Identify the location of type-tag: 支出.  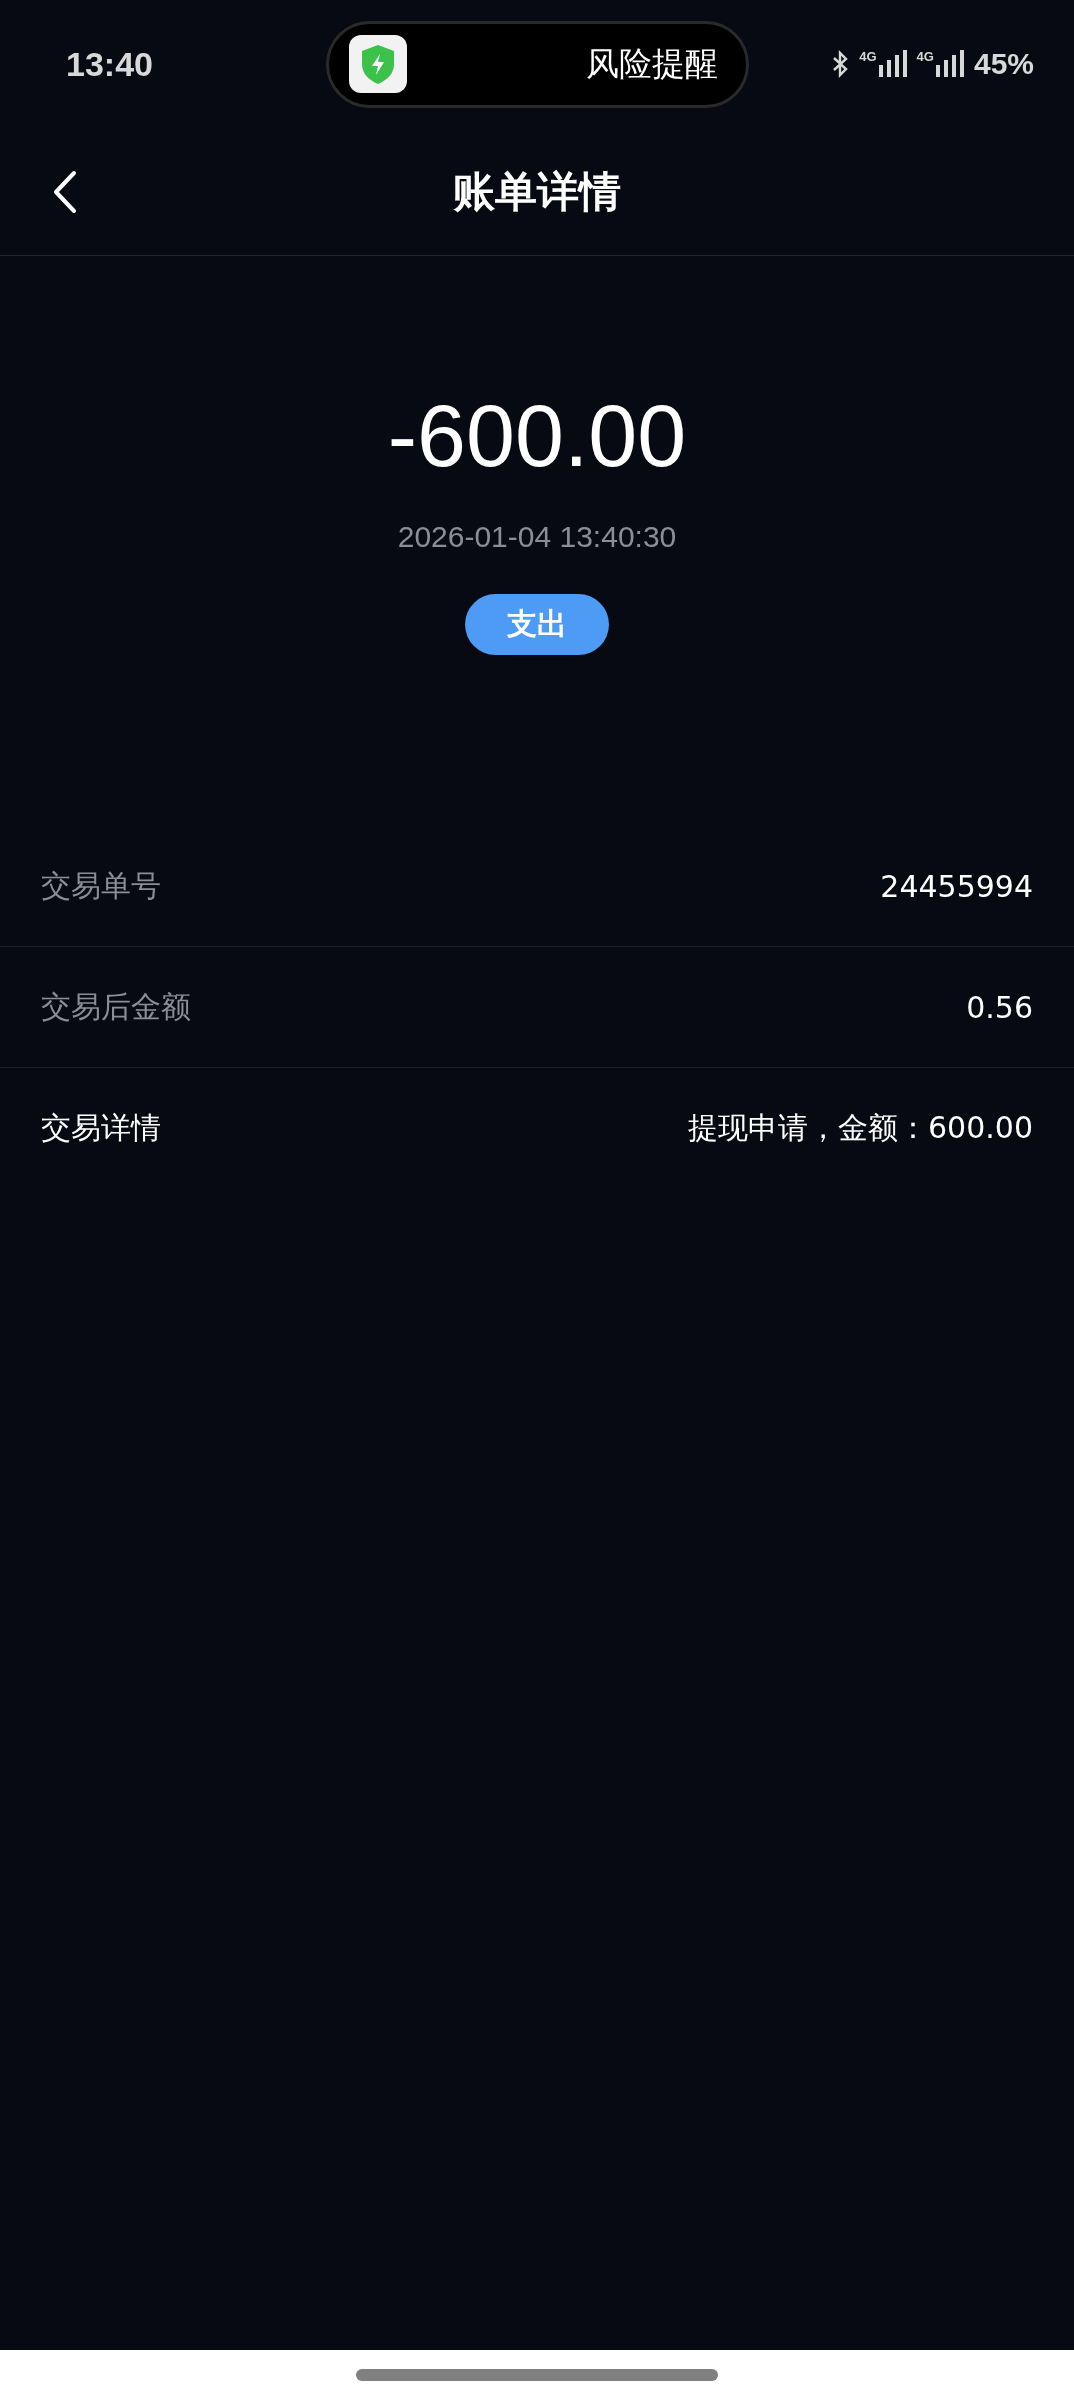
(537, 624).